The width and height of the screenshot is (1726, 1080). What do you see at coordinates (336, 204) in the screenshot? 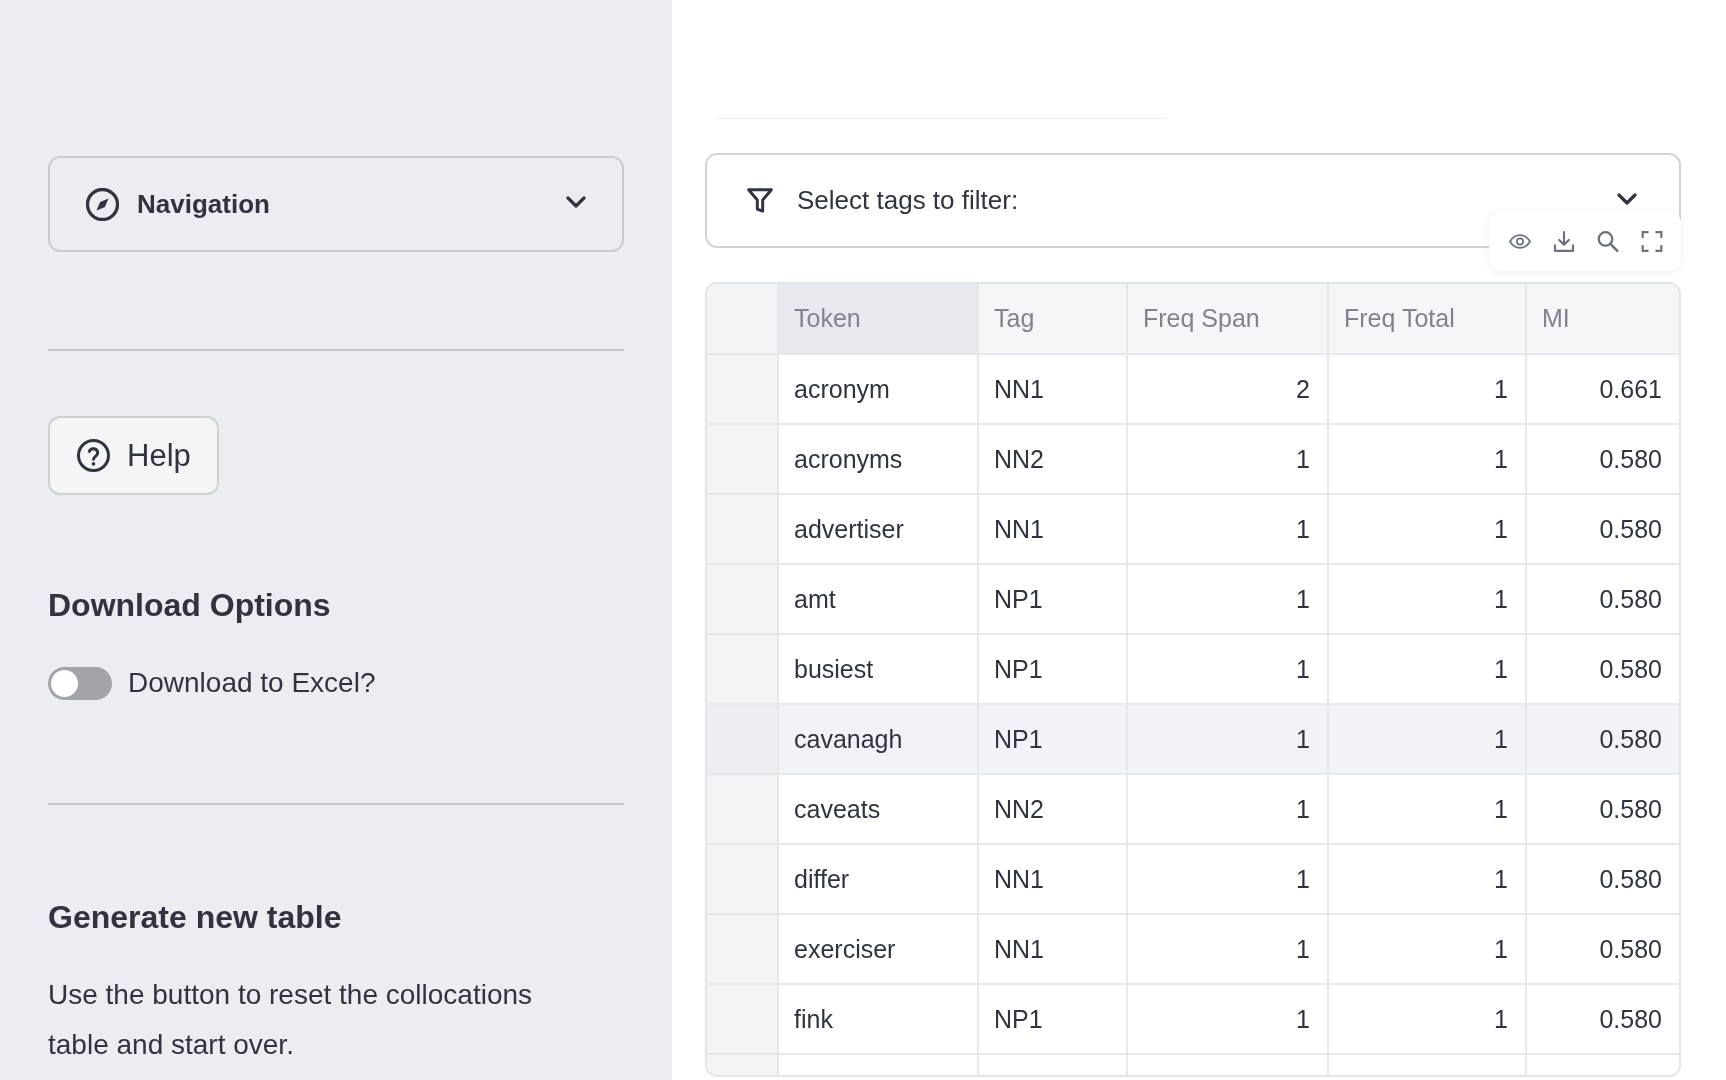
I see `navigation-expander: Navigation` at bounding box center [336, 204].